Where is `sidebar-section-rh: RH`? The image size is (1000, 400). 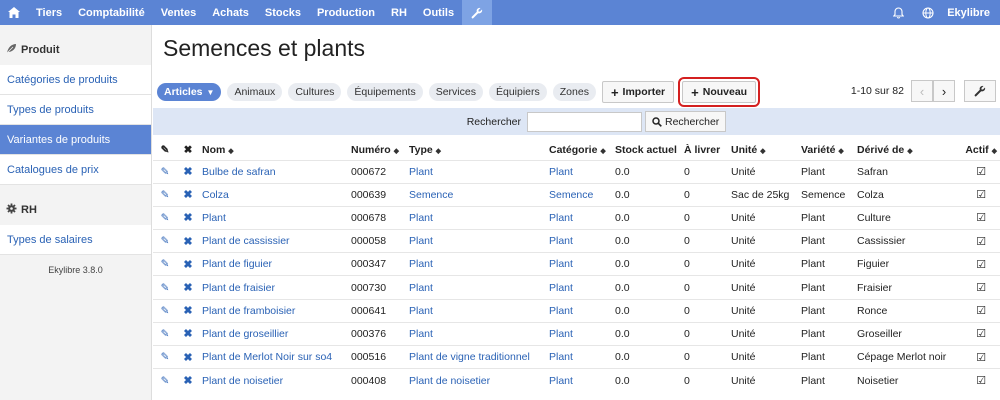 sidebar-section-rh: RH is located at coordinates (75, 210).